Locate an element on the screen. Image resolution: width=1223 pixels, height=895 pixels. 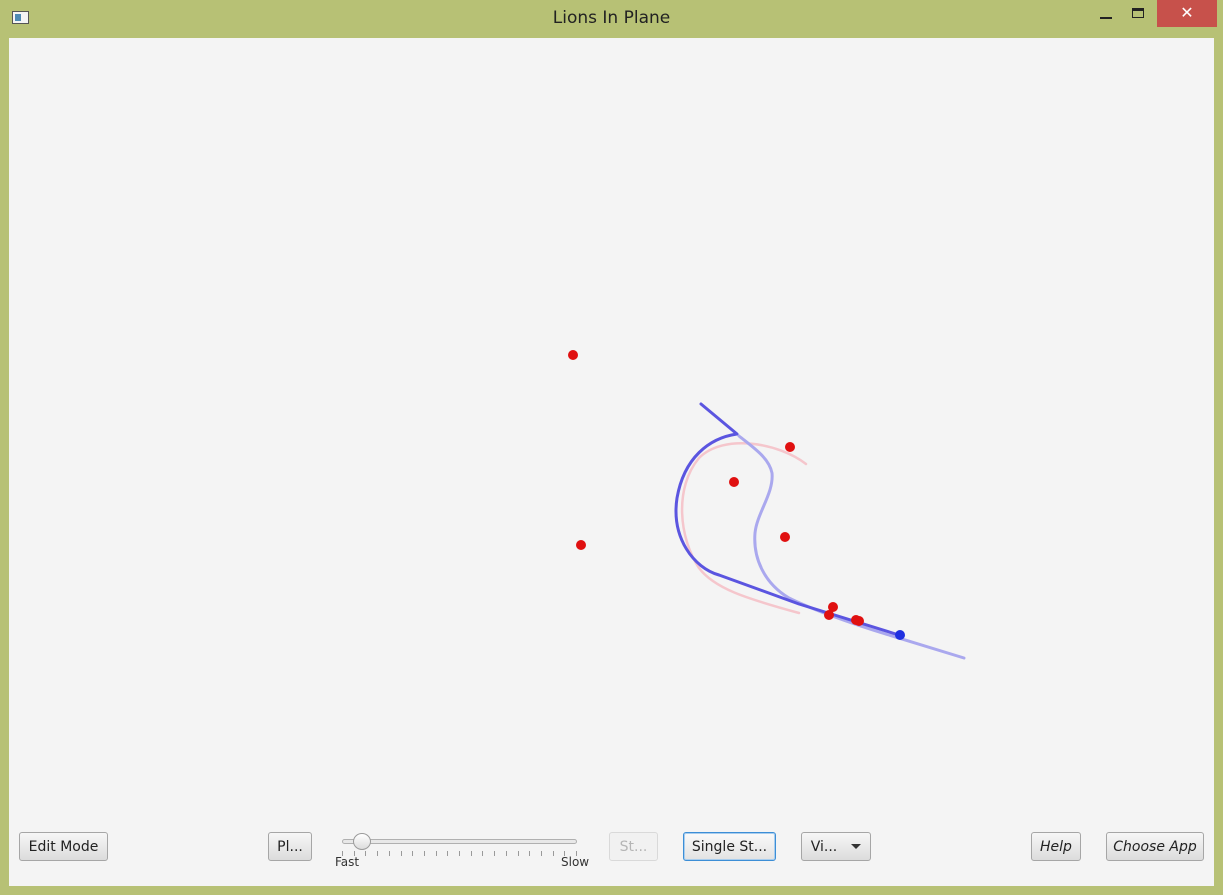
speed-slider: Fast Slow is located at coordinates (462, 853).